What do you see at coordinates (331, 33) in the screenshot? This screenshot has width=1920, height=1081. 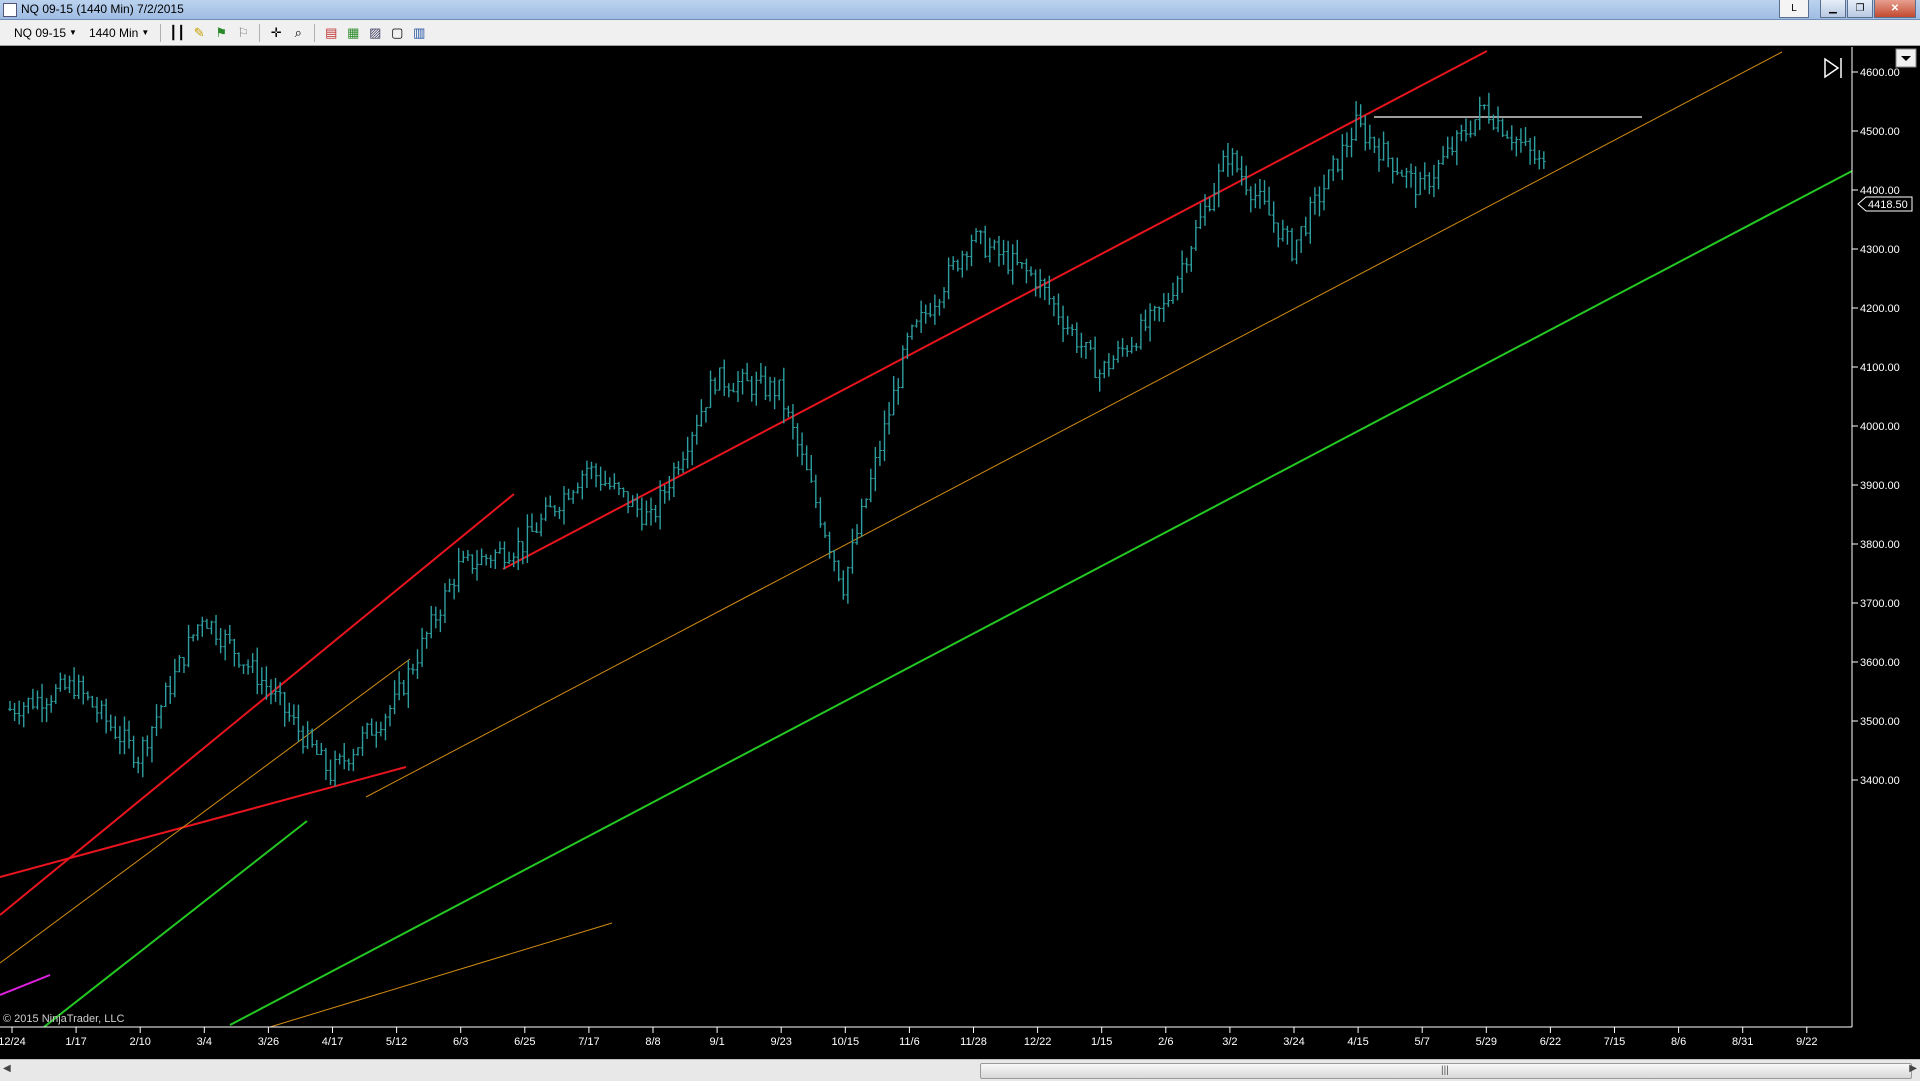 I see `indicators-icon: ▤` at bounding box center [331, 33].